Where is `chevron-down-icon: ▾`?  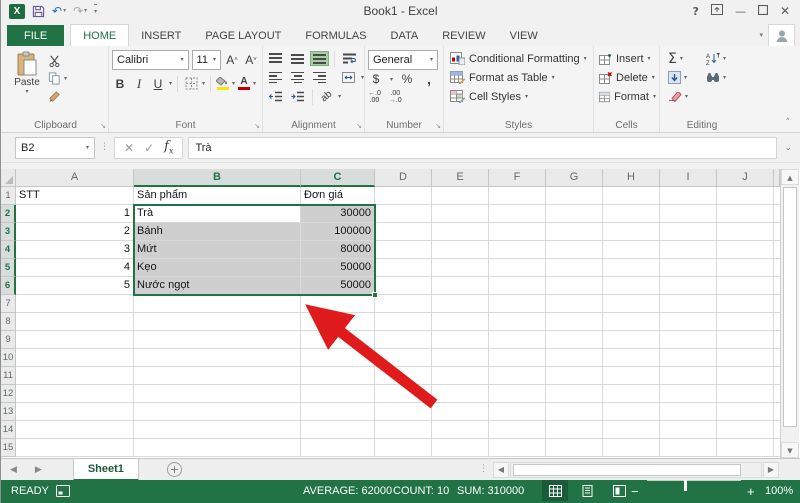 chevron-down-icon: ▾ is located at coordinates (761, 35).